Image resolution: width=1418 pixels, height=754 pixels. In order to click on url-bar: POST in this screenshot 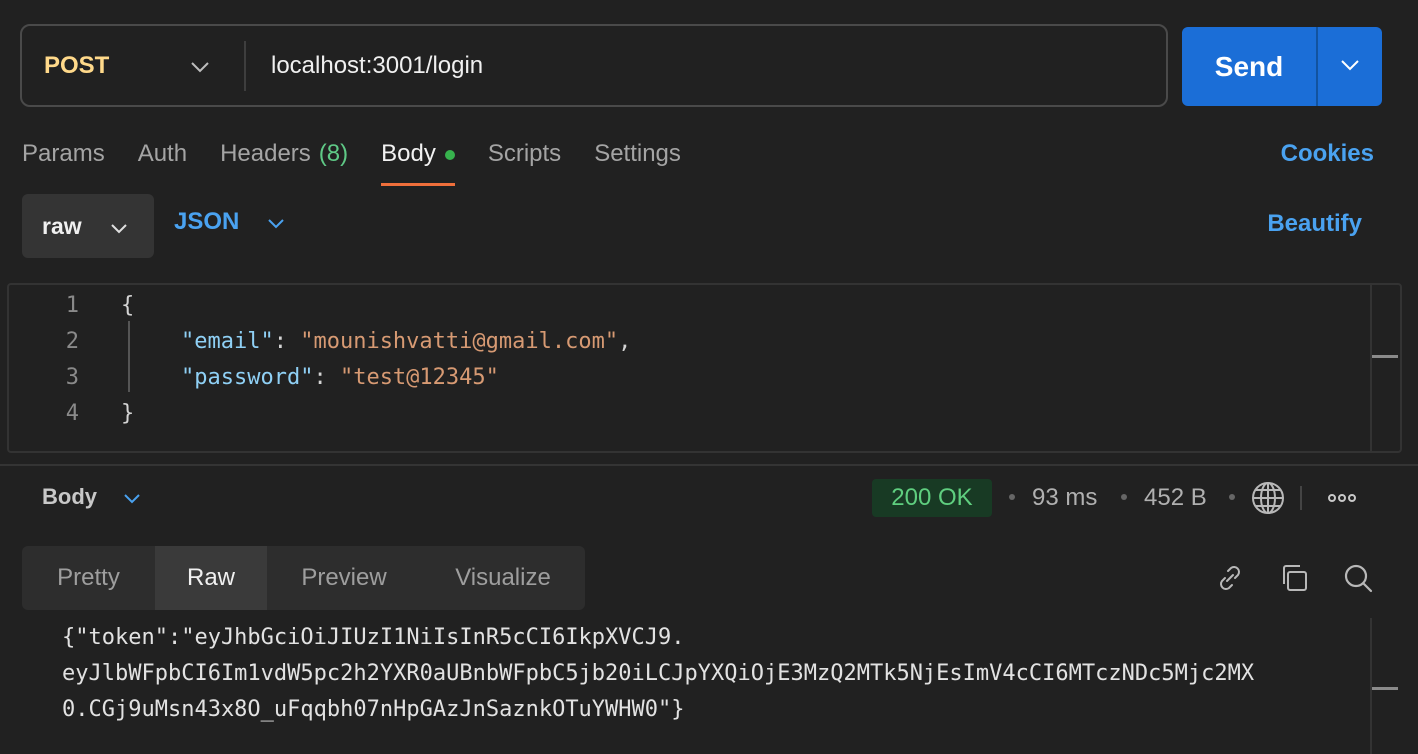, I will do `click(594, 65)`.